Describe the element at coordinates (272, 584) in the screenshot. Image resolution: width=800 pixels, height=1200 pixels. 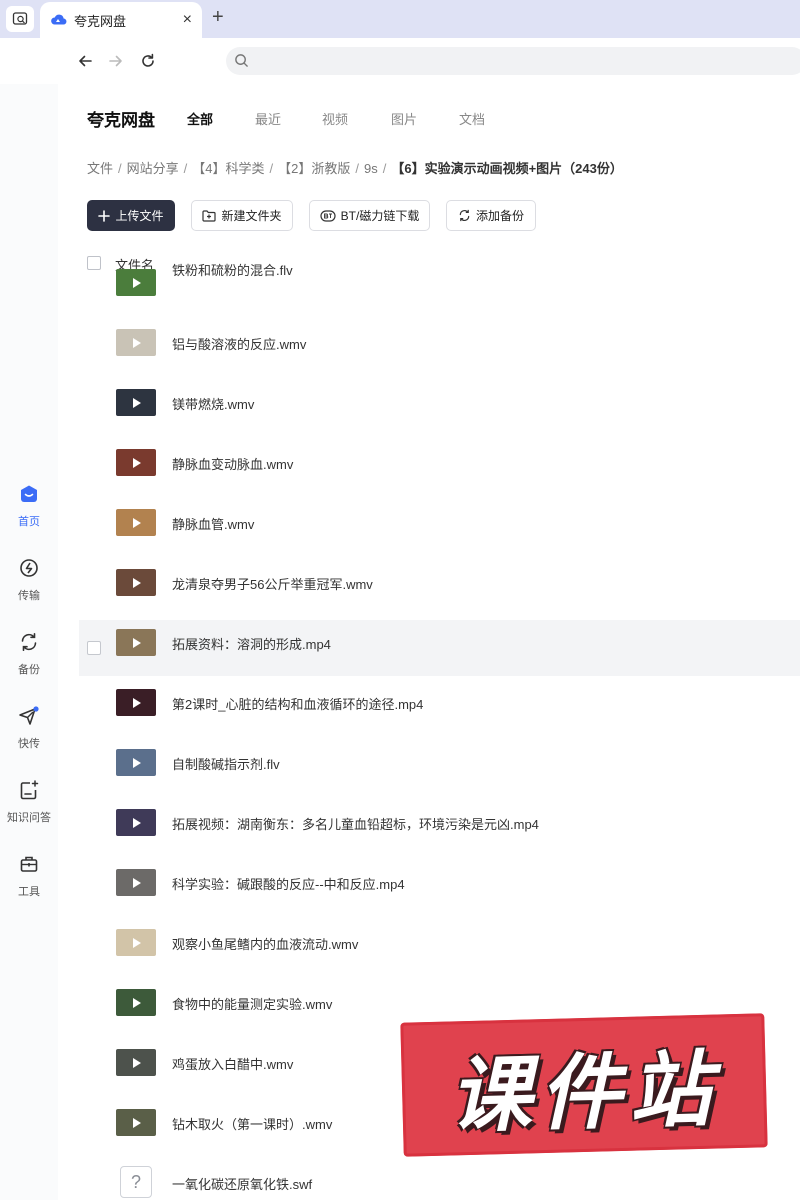
I see `file-name: 龙清泉夺男子56公斤举重冠军.wmv` at that location.